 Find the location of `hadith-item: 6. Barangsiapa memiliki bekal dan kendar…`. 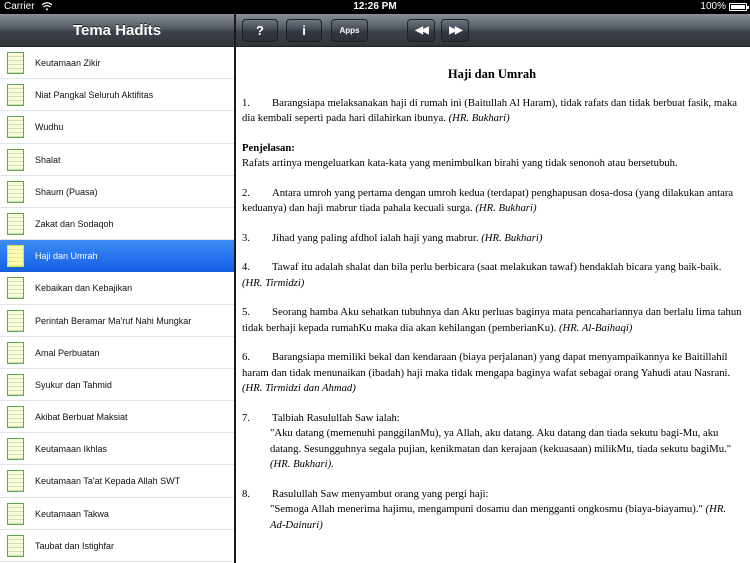

hadith-item: 6. Barangsiapa memiliki bekal dan kendar… is located at coordinates (486, 372).